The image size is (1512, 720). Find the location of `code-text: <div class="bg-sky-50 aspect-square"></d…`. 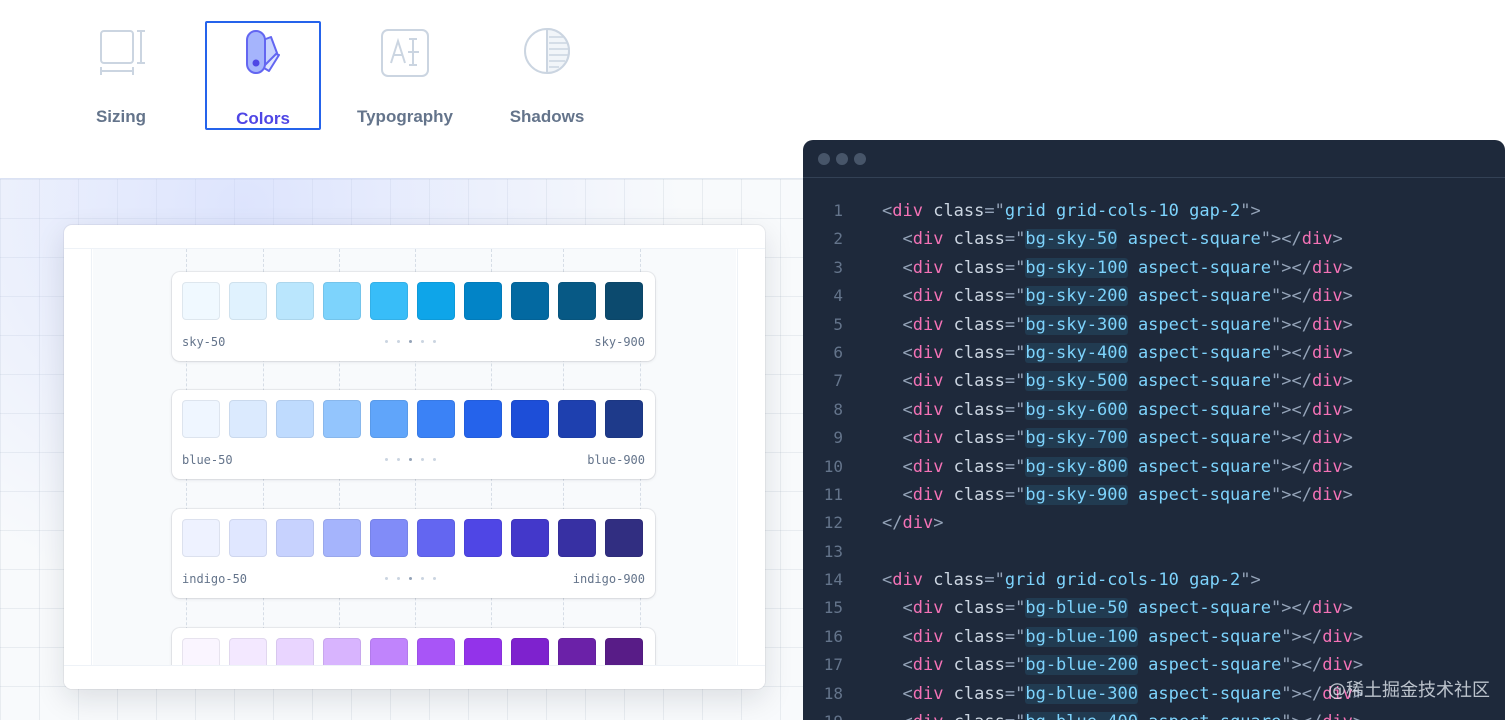

code-text: <div class="bg-sky-50 aspect-square"></d… is located at coordinates (1112, 239).